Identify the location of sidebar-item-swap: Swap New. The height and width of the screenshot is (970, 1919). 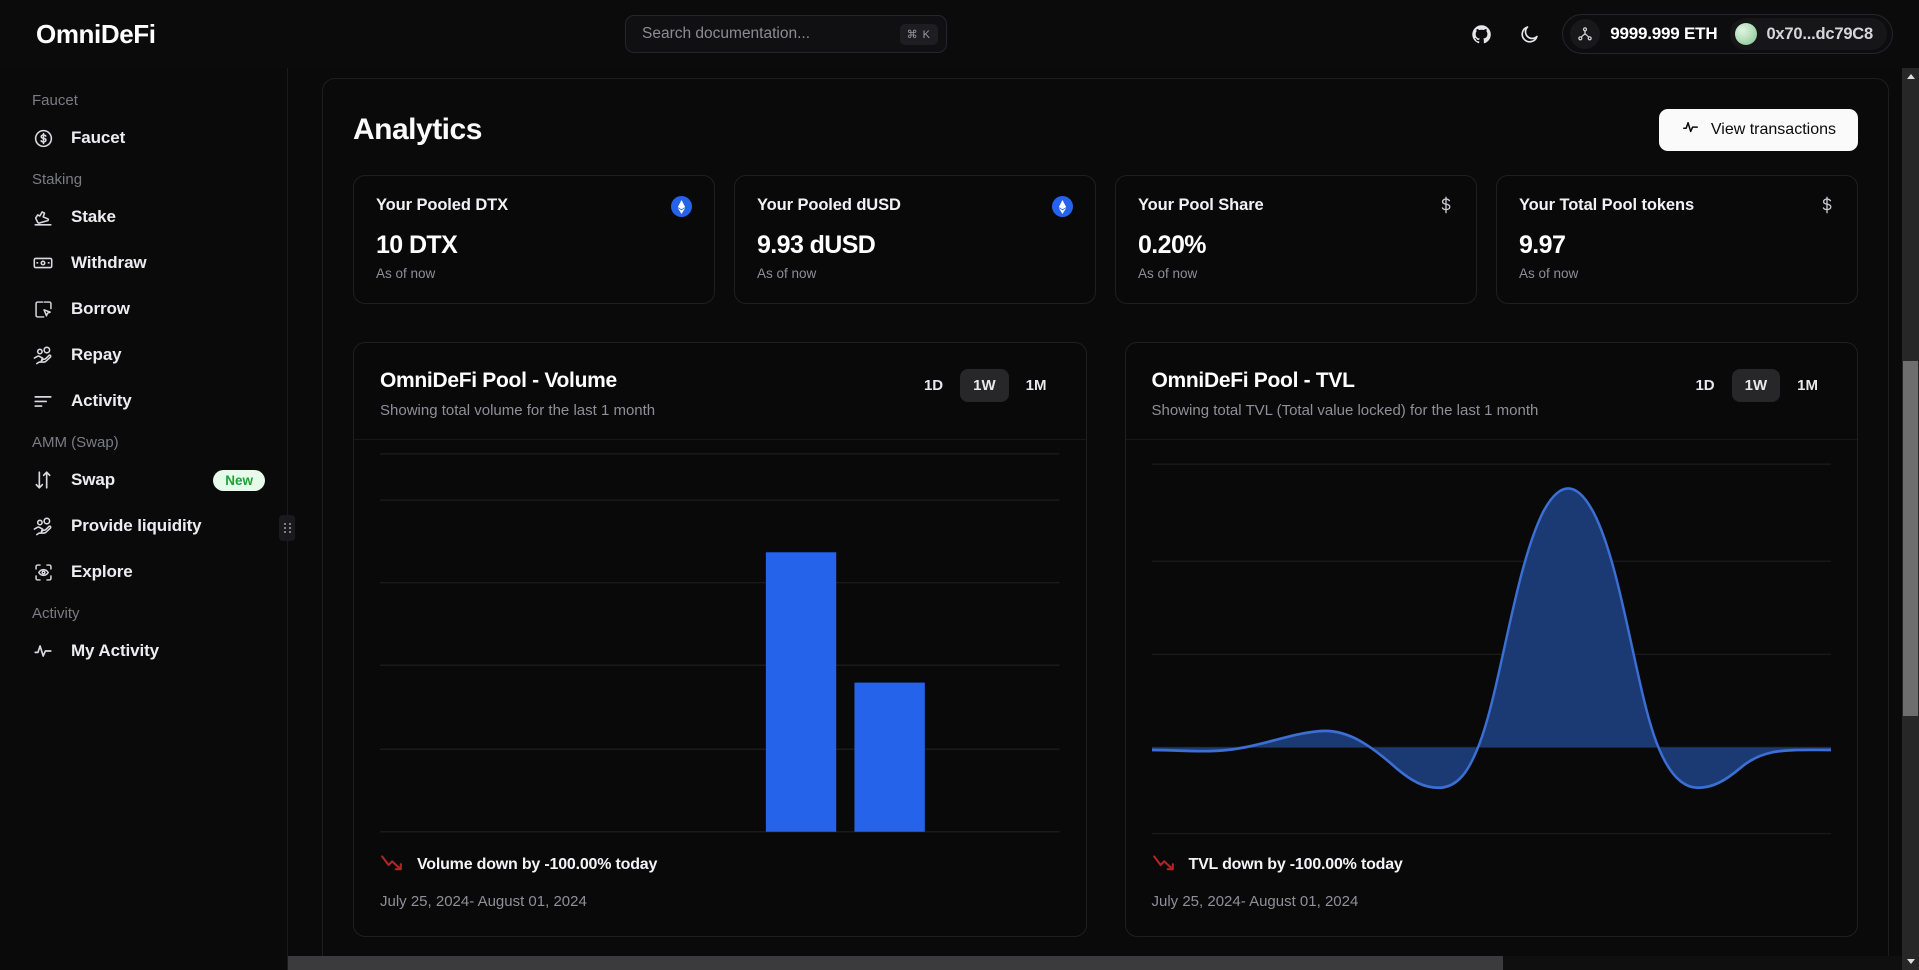
(143, 480).